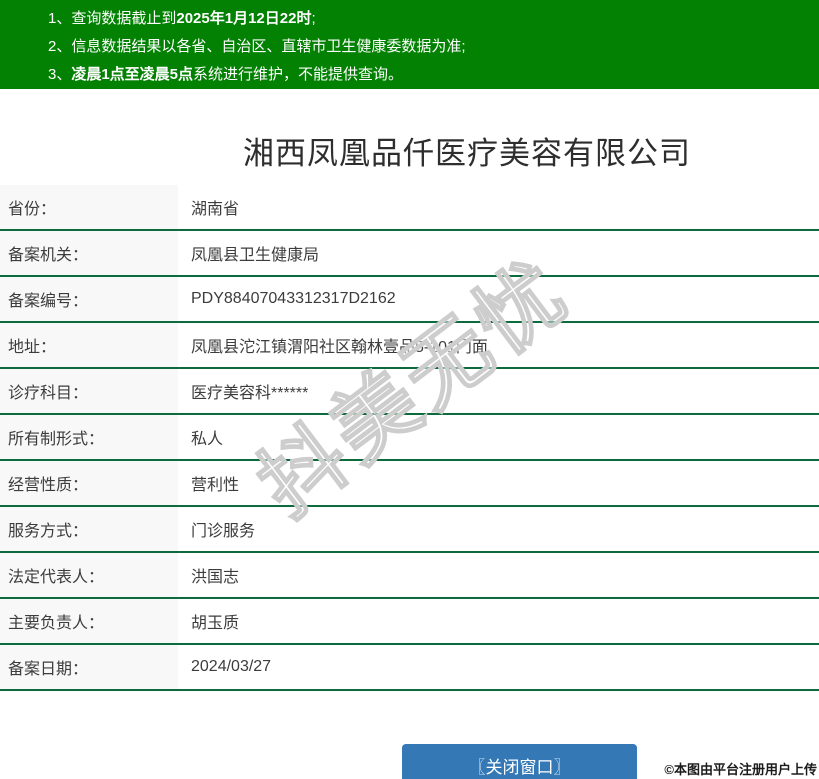 This screenshot has width=819, height=779. Describe the element at coordinates (268, 46) in the screenshot. I see `notice-text: 信息数据结果以各省、自治区、直辖市卫生健康委数据为准;` at that location.